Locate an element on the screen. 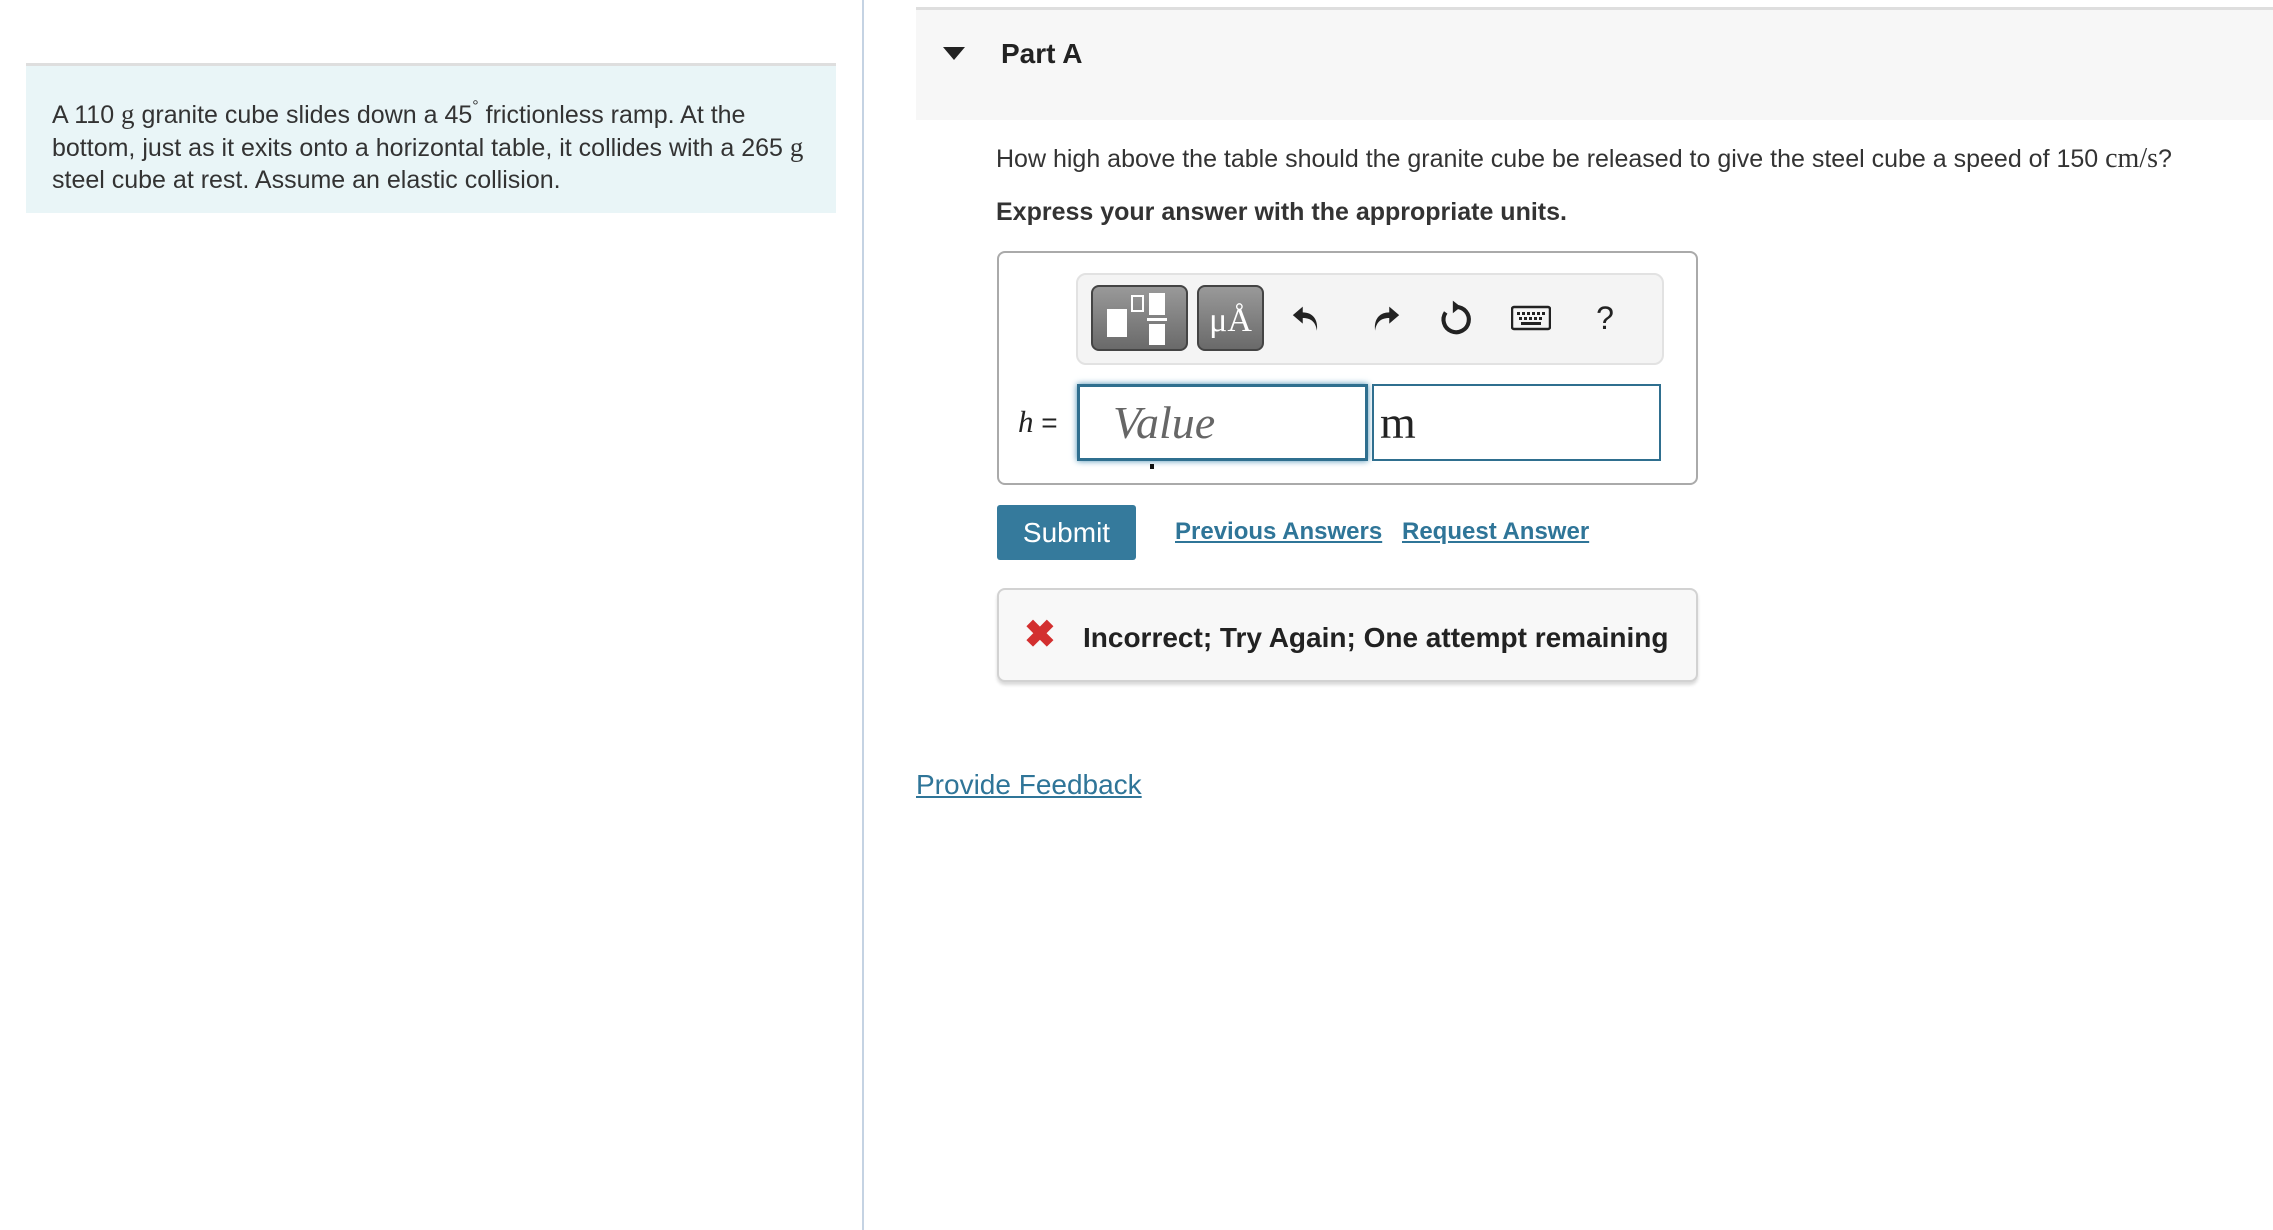  units-button: μÅ is located at coordinates (1230, 318).